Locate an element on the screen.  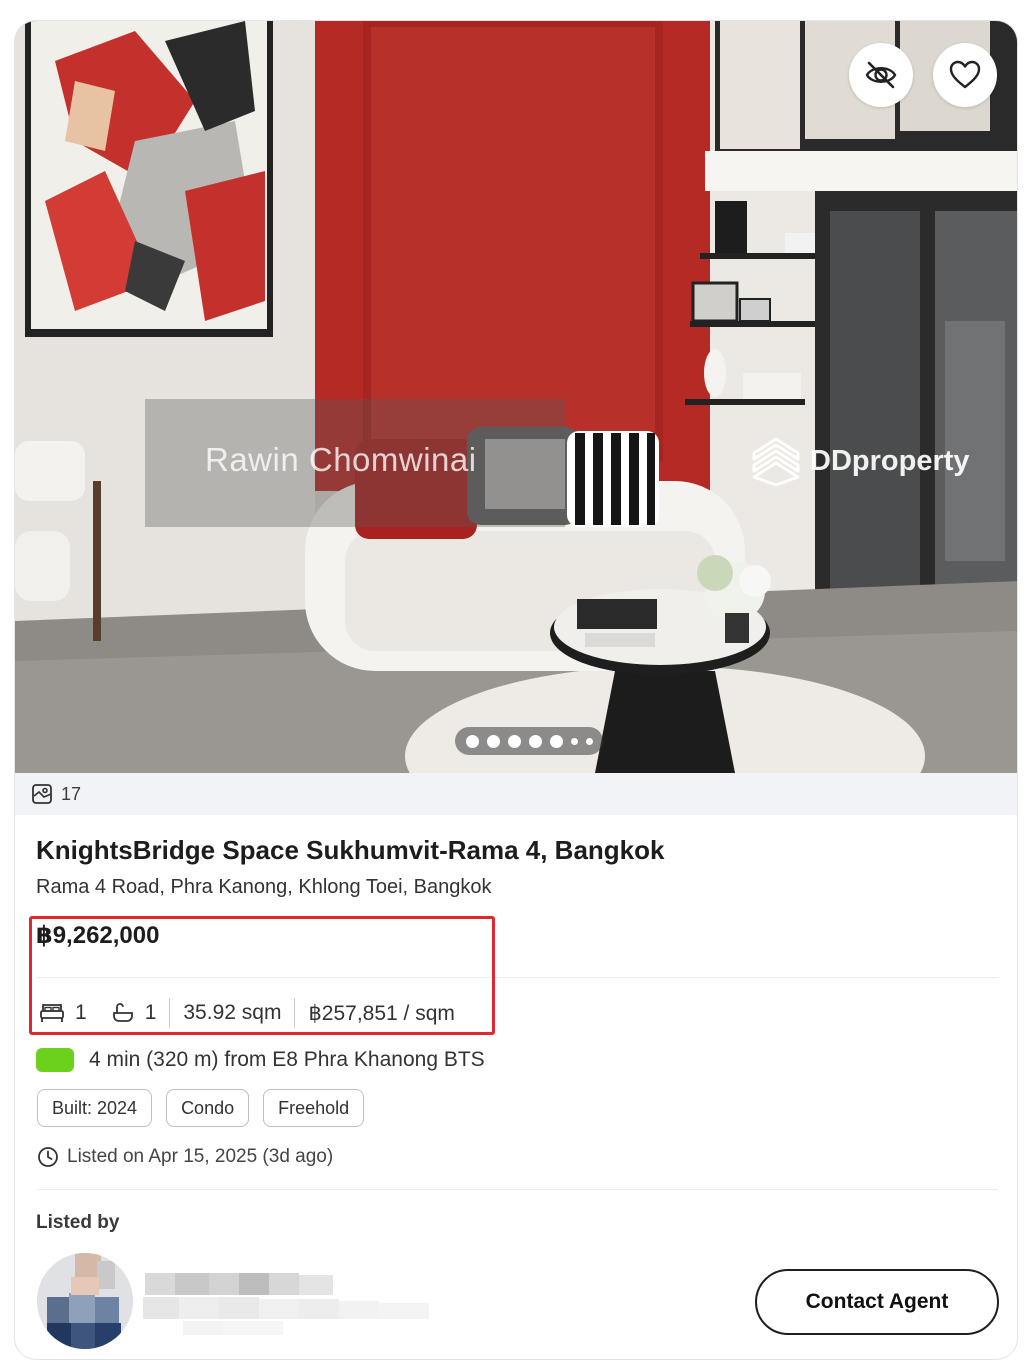
watermark-logo: DDproperty is located at coordinates (860, 461).